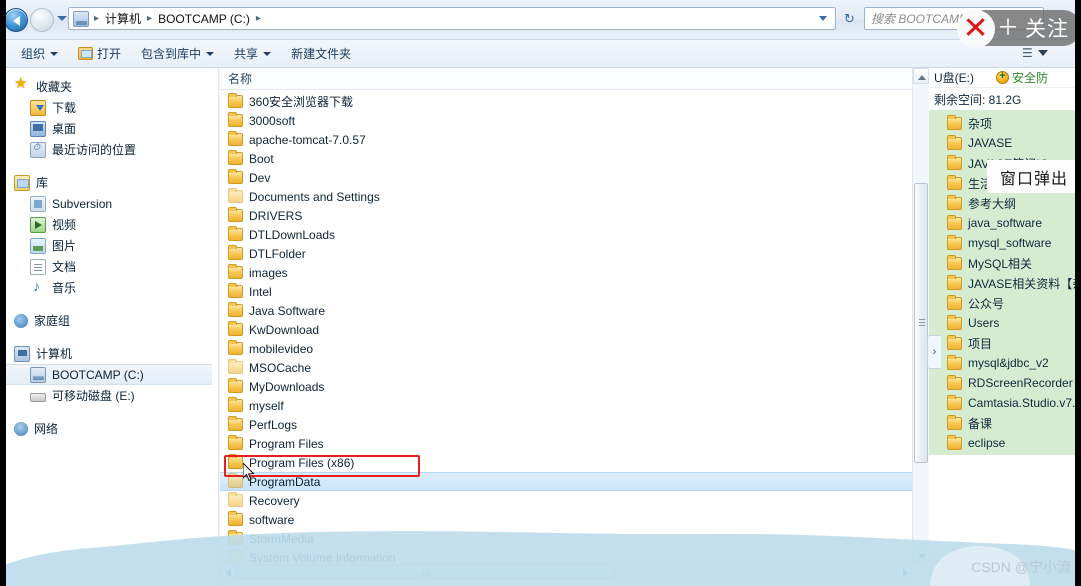 The image size is (1081, 586). Describe the element at coordinates (228, 572) in the screenshot. I see `scroll-left-button` at that location.